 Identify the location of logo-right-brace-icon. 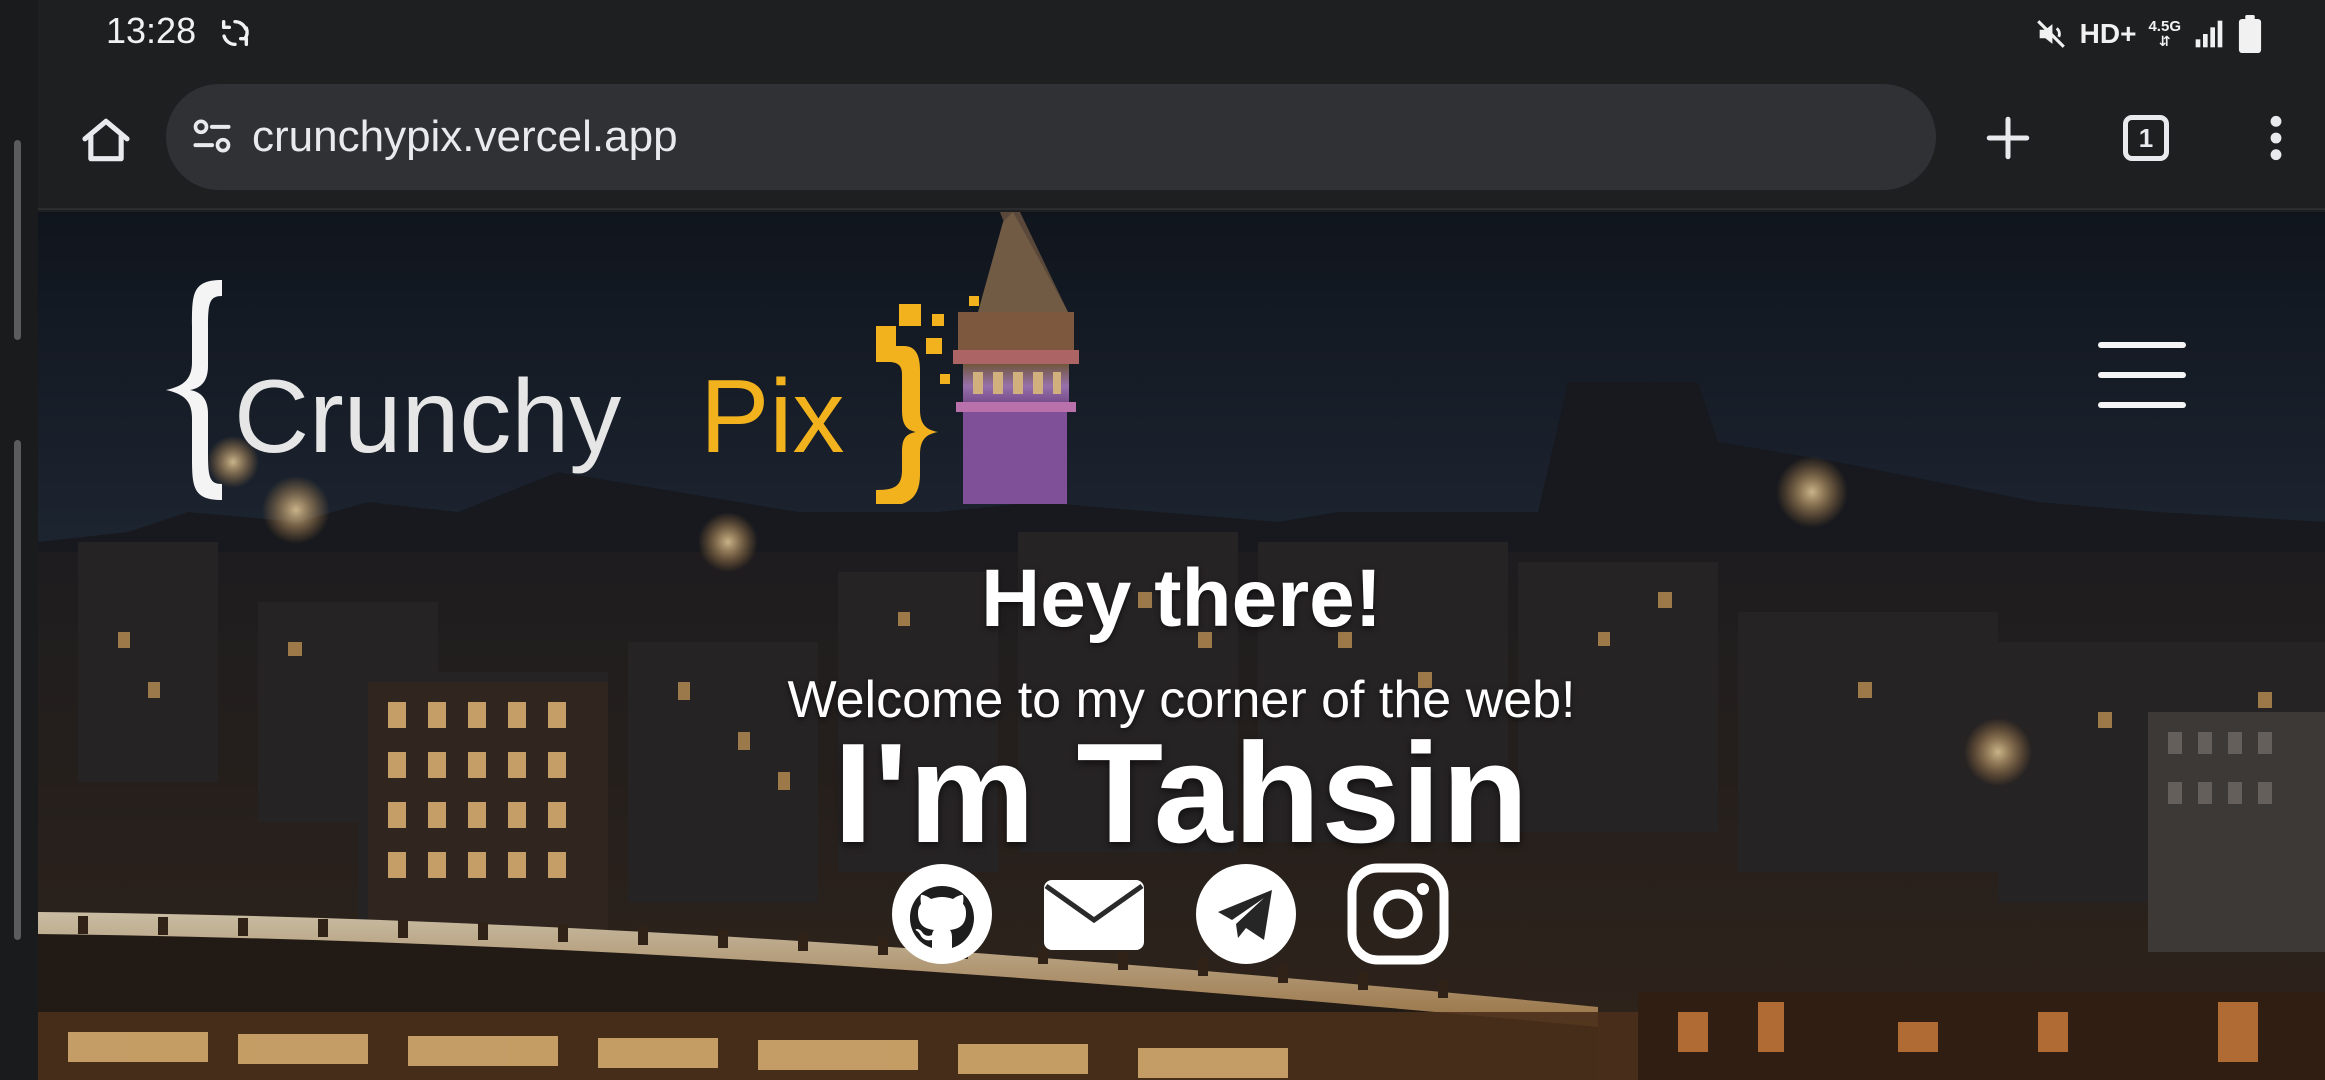
(927, 400).